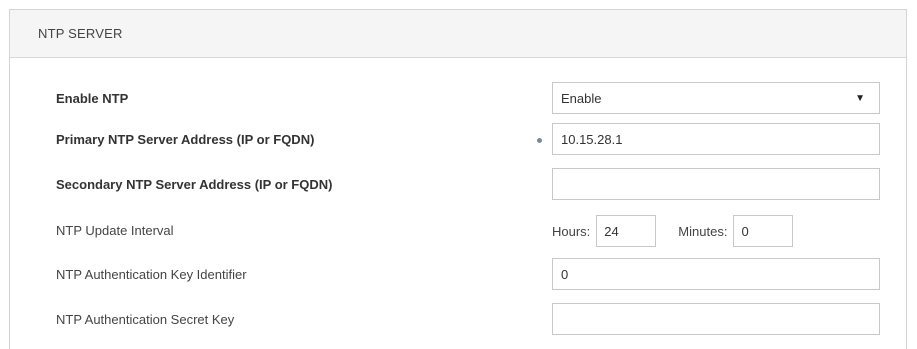  What do you see at coordinates (458, 320) in the screenshot?
I see `auth-secret-key-row: NTP Authentication Secret Key` at bounding box center [458, 320].